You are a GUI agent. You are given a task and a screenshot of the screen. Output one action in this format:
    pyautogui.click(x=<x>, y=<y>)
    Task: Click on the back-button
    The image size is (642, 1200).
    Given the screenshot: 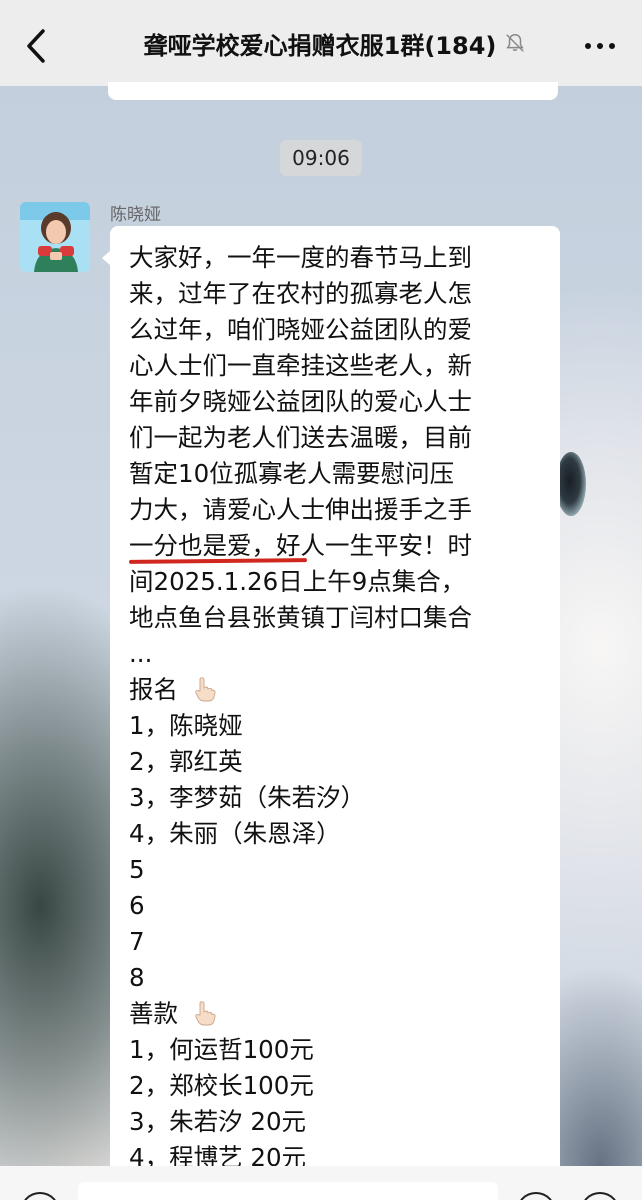 What is the action you would take?
    pyautogui.click(x=36, y=46)
    